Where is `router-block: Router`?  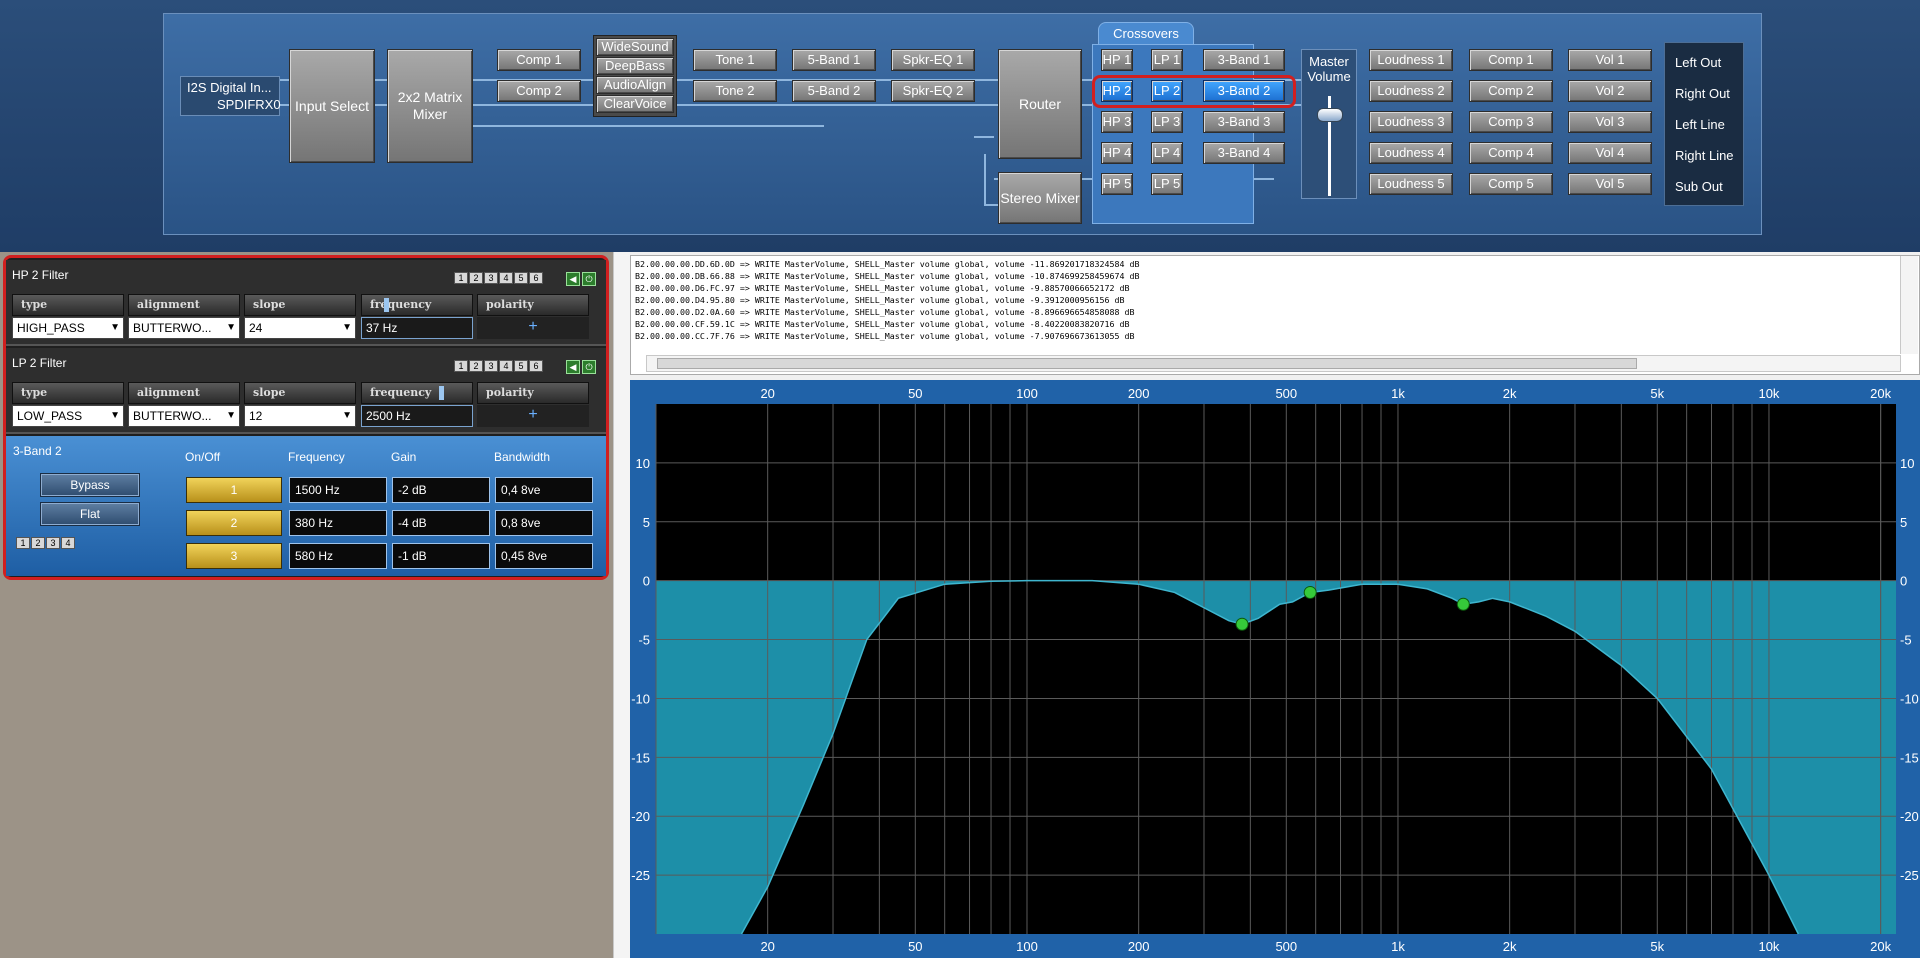 router-block: Router is located at coordinates (1040, 104).